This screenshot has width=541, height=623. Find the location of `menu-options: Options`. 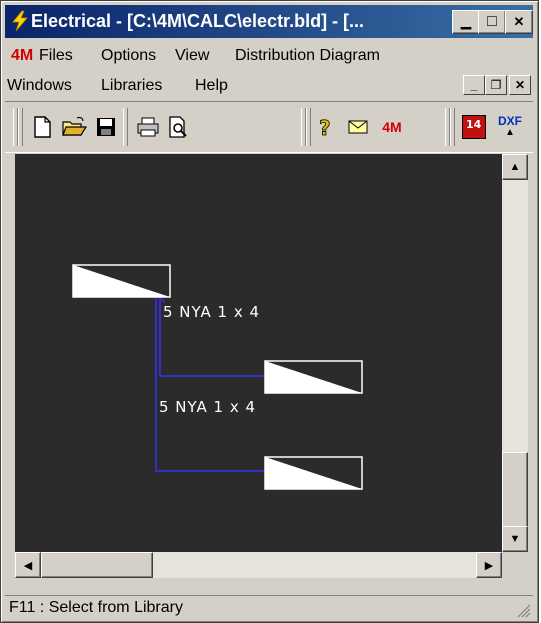

menu-options: Options is located at coordinates (128, 56).